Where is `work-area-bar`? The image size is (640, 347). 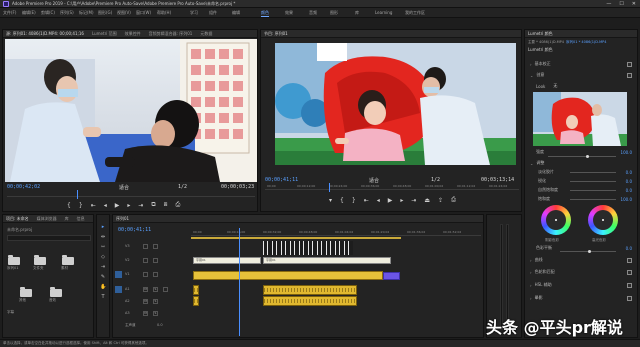
work-area-bar is located at coordinates (296, 238).